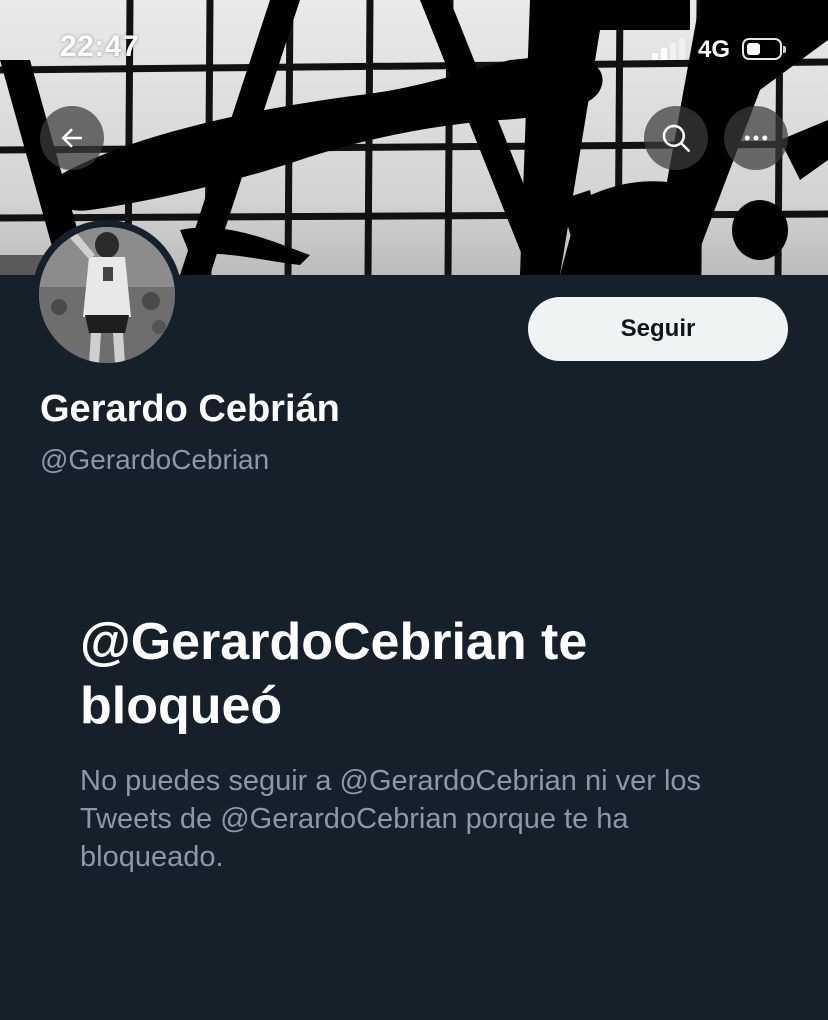  Describe the element at coordinates (764, 49) in the screenshot. I see `battery-icon` at that location.